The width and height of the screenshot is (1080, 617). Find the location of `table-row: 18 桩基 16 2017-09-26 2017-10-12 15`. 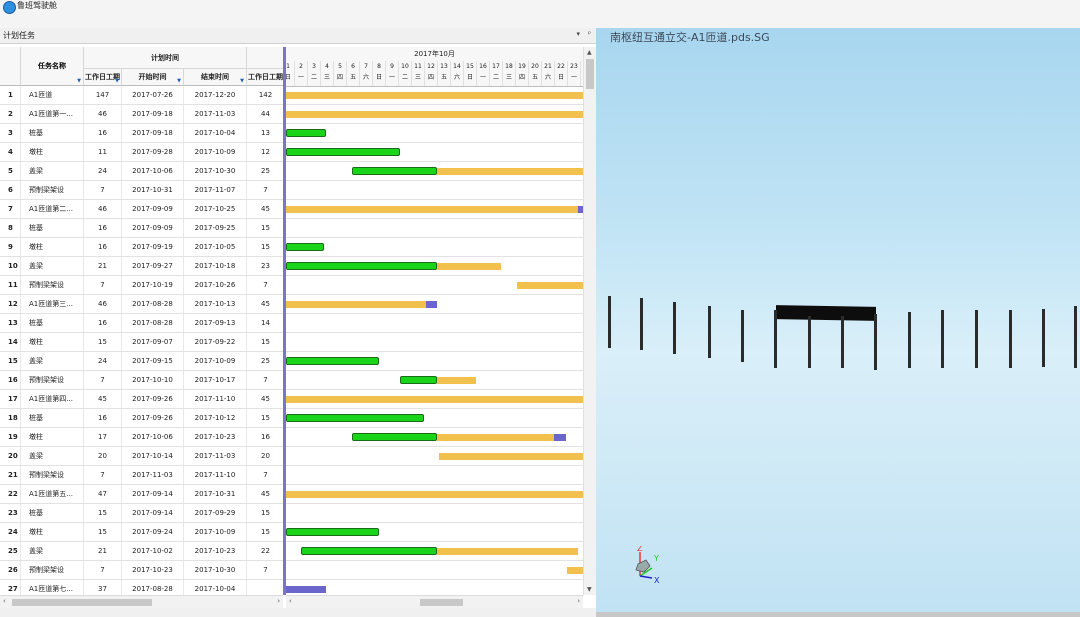

table-row: 18 桩基 16 2017-09-26 2017-10-12 15 is located at coordinates (142, 418).